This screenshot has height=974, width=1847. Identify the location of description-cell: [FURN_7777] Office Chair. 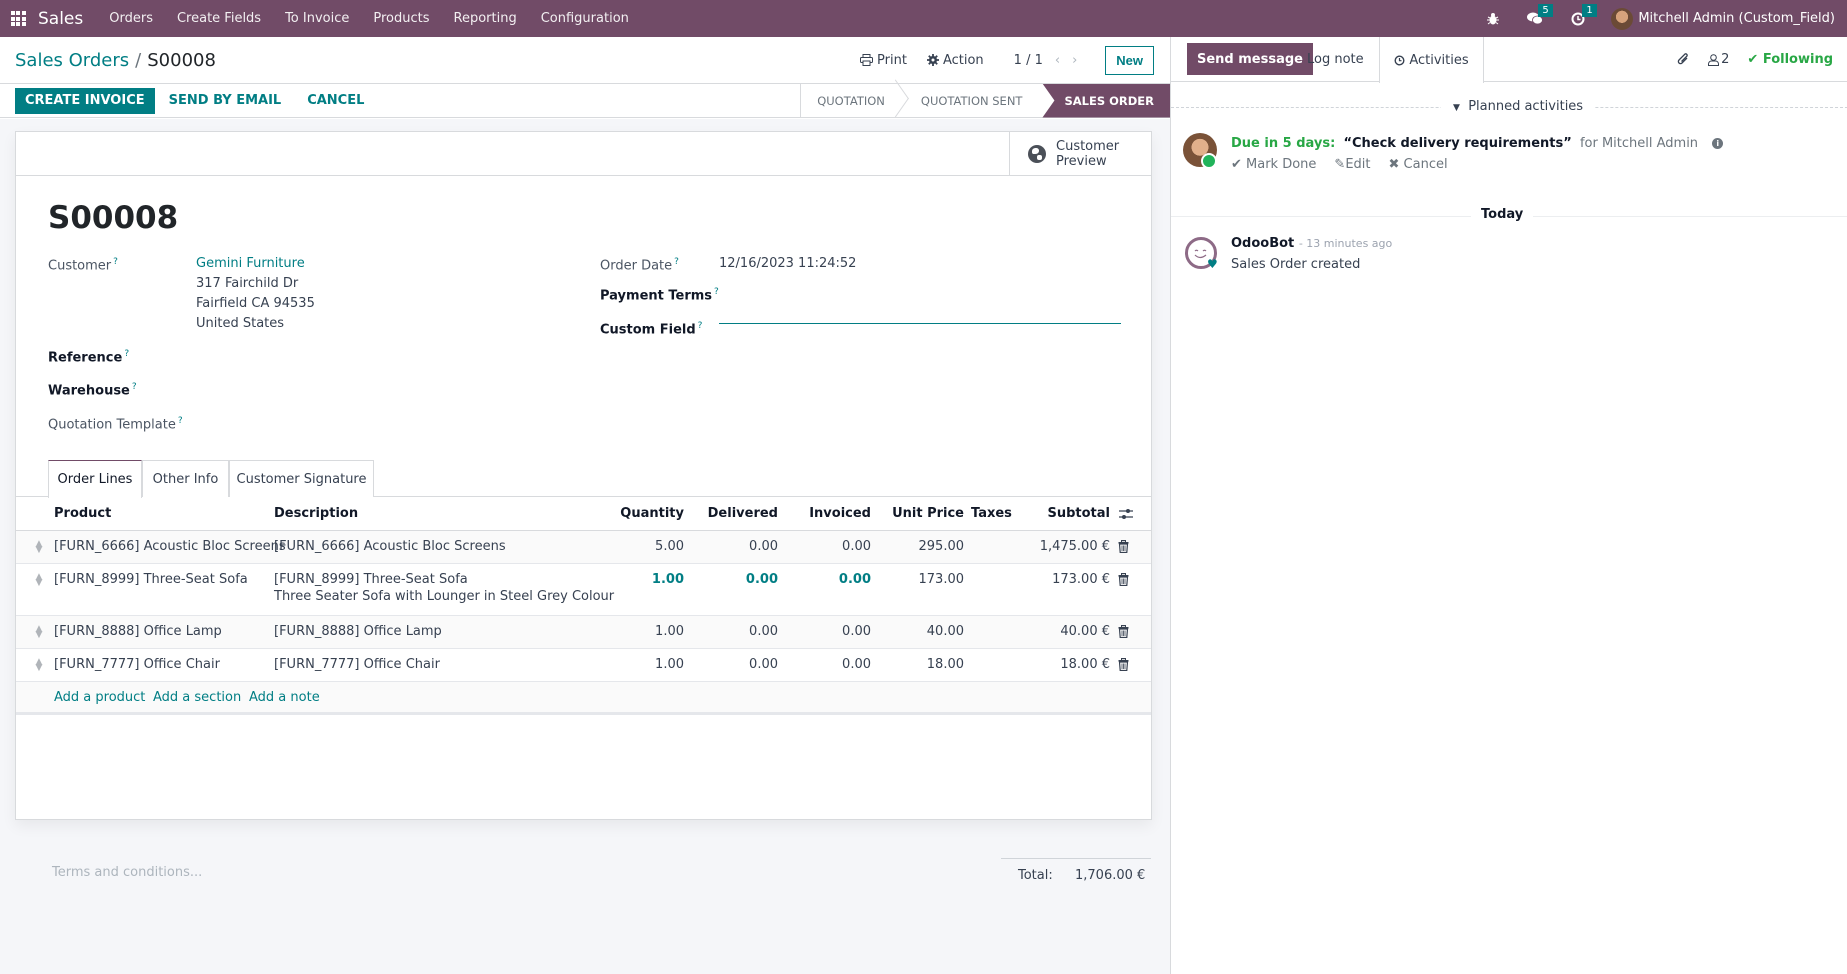
(357, 664).